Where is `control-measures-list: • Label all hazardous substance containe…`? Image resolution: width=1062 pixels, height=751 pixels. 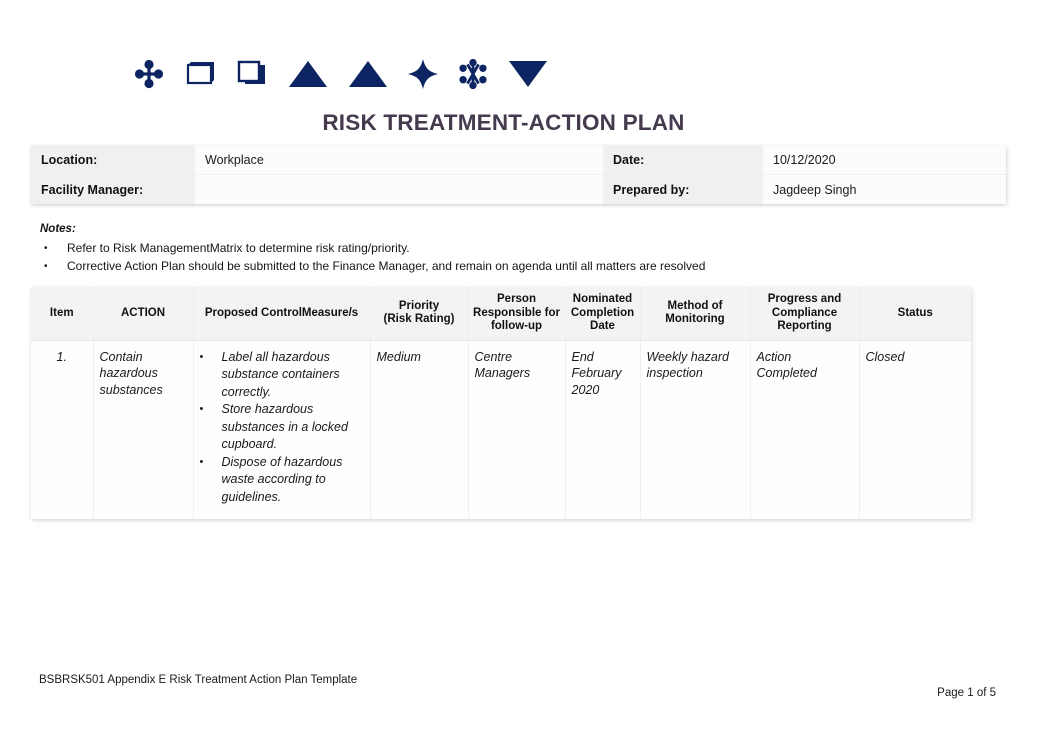 control-measures-list: • Label all hazardous substance containe… is located at coordinates (282, 428).